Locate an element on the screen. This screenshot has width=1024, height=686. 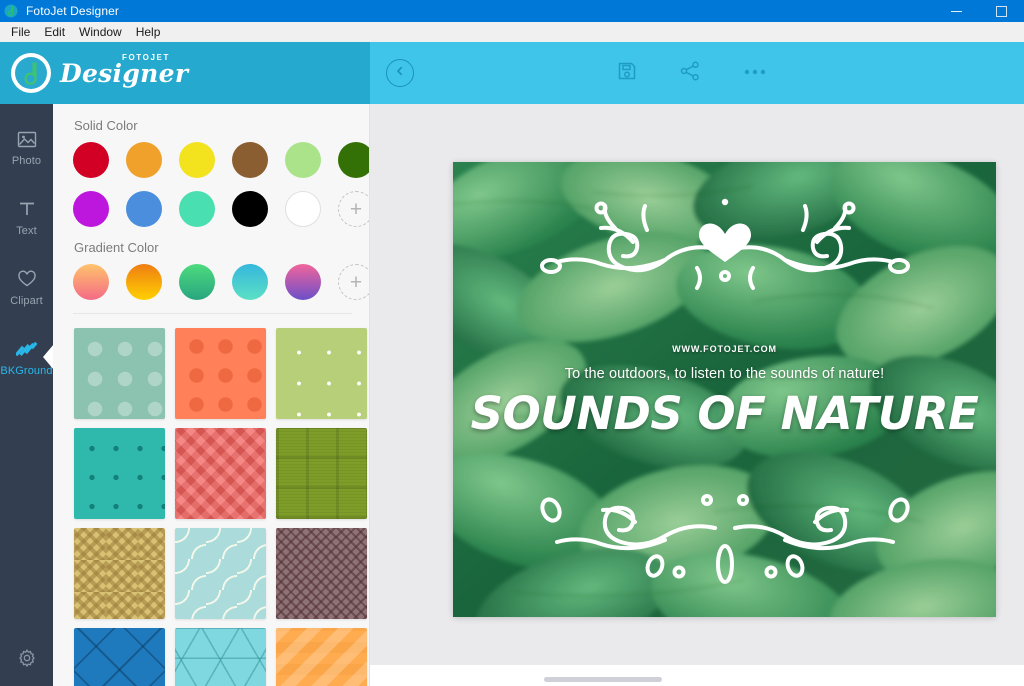
swatch-brown is located at coordinates (250, 160).